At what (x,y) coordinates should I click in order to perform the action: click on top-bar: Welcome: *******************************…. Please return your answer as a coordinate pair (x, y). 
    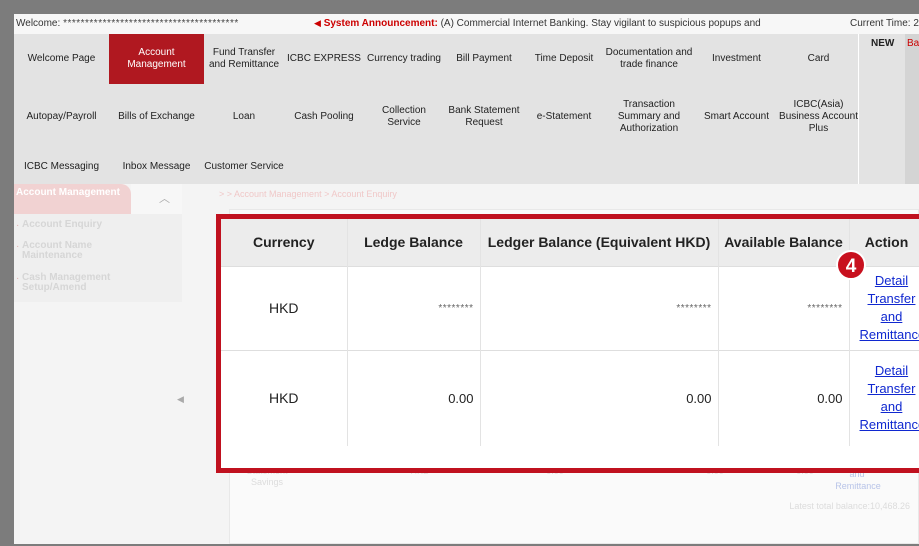
    Looking at the image, I should click on (466, 24).